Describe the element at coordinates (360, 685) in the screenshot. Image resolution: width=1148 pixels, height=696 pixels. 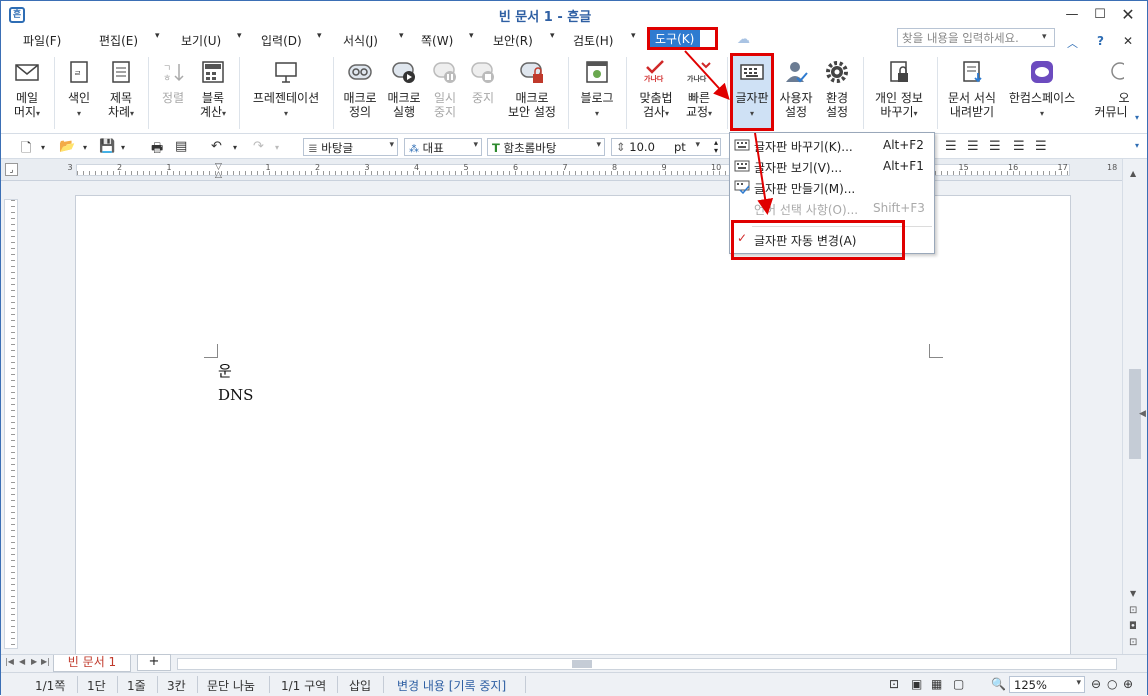
I see `status-insert-mode: 삽입` at that location.